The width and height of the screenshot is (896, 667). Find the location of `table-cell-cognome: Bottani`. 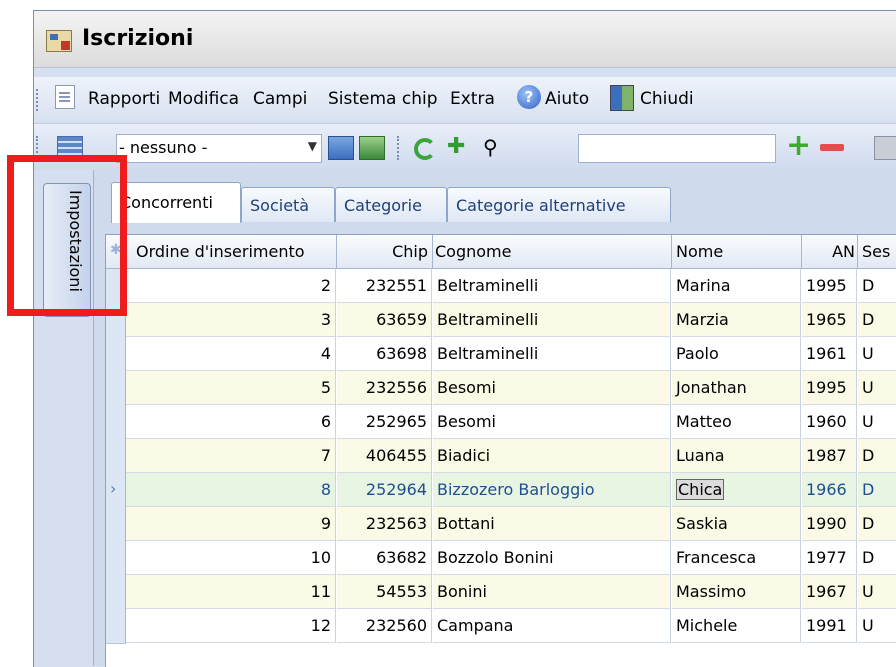

table-cell-cognome: Bottani is located at coordinates (552, 524).